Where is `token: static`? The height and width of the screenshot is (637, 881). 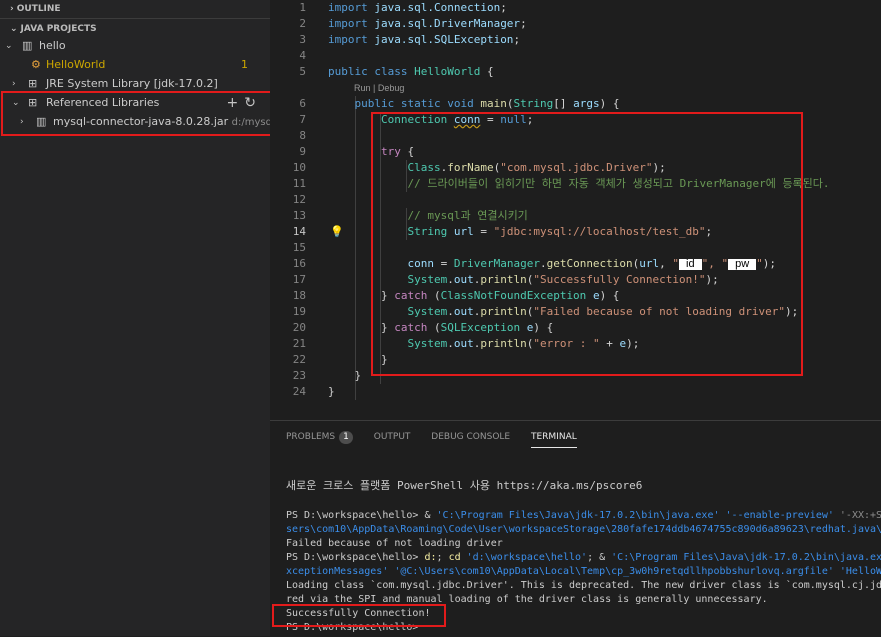 token: static is located at coordinates (424, 103).